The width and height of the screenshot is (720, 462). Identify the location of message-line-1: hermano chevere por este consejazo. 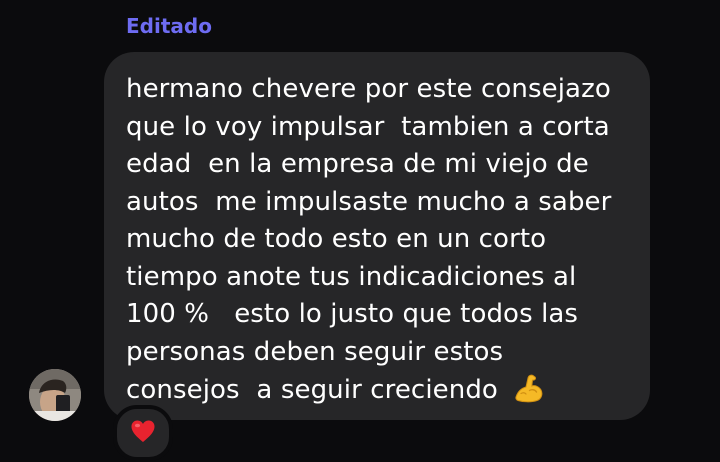
(368, 89).